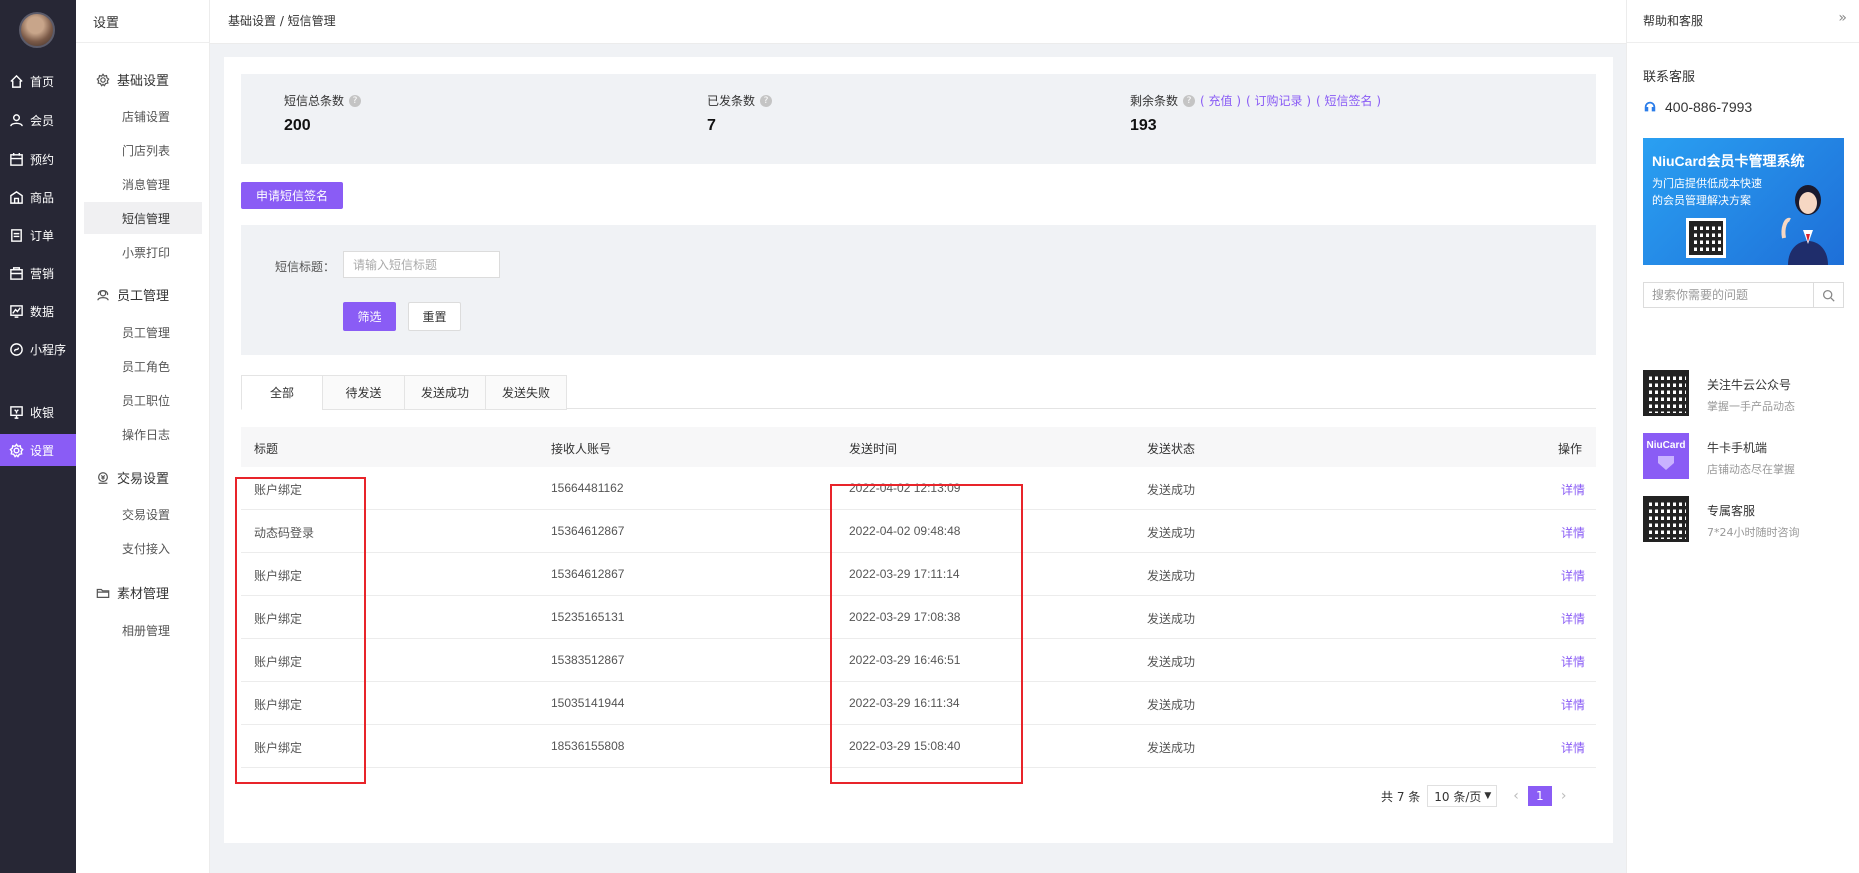 This screenshot has width=1859, height=873. I want to click on promo-title: 牛卡手机端, so click(1737, 448).